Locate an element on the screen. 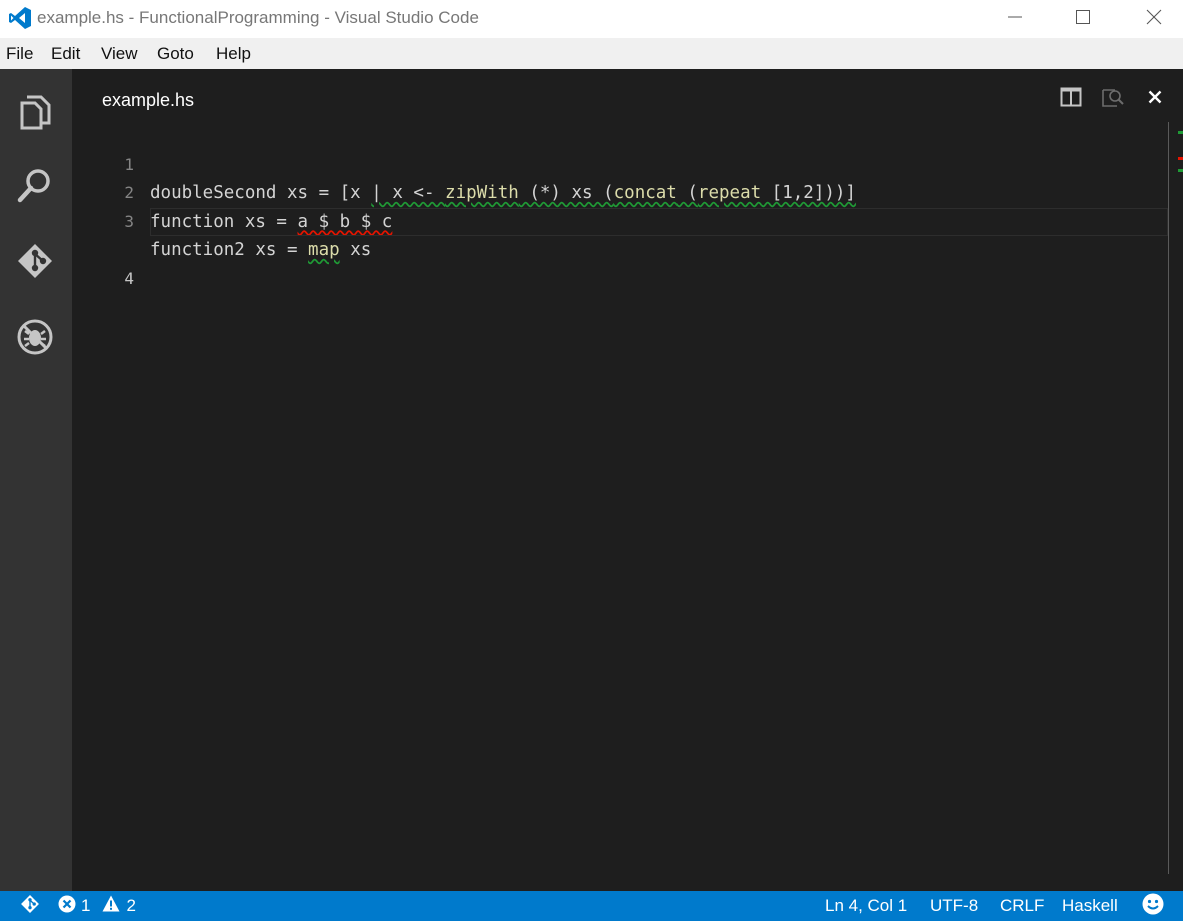  code-line: 3 function2 xs = map xs is located at coordinates (620, 220).